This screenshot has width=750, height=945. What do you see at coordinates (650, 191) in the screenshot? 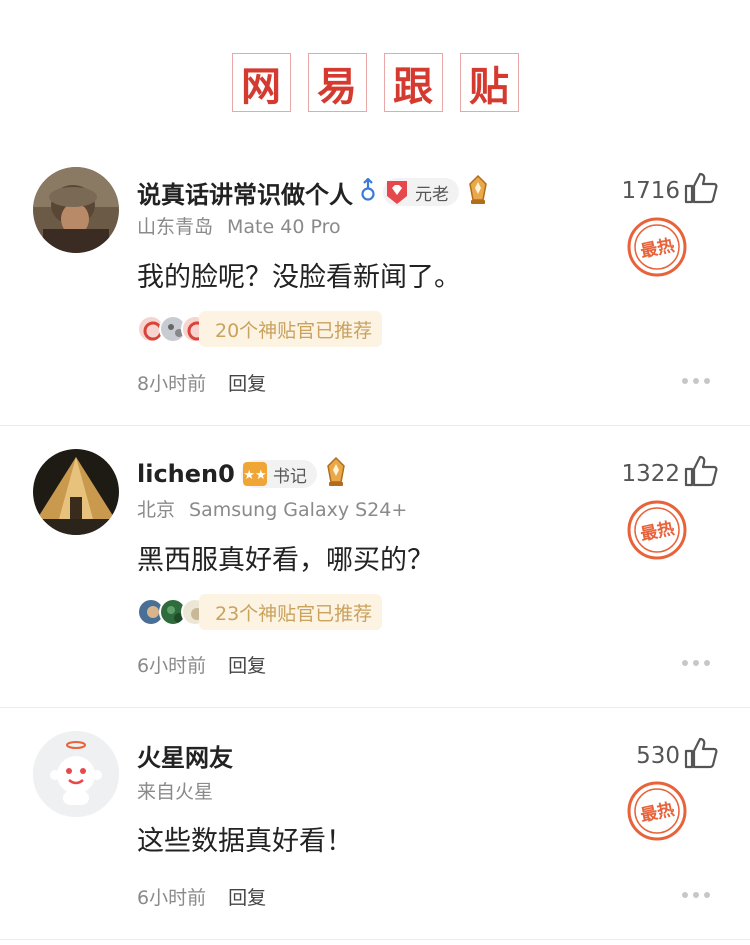
I see `like-count: 1716` at bounding box center [650, 191].